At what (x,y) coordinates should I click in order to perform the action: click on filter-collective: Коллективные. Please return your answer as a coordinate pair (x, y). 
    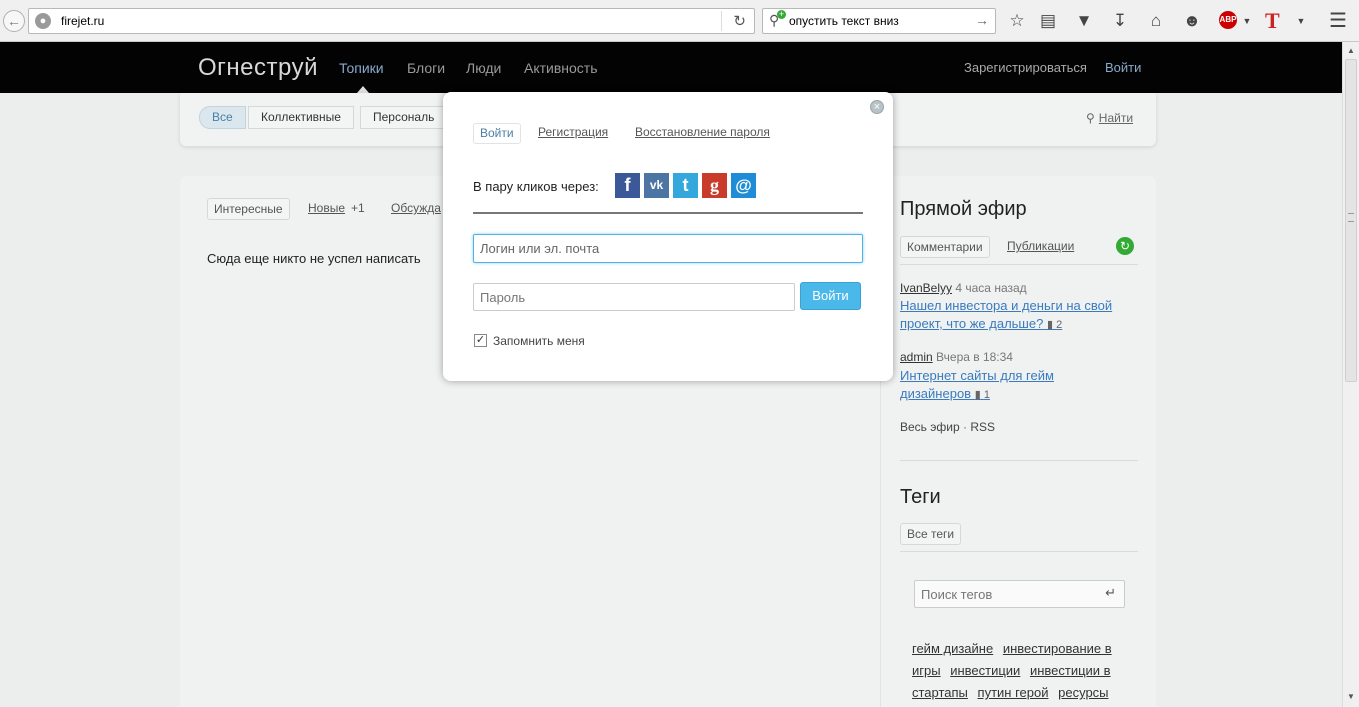
    Looking at the image, I should click on (301, 117).